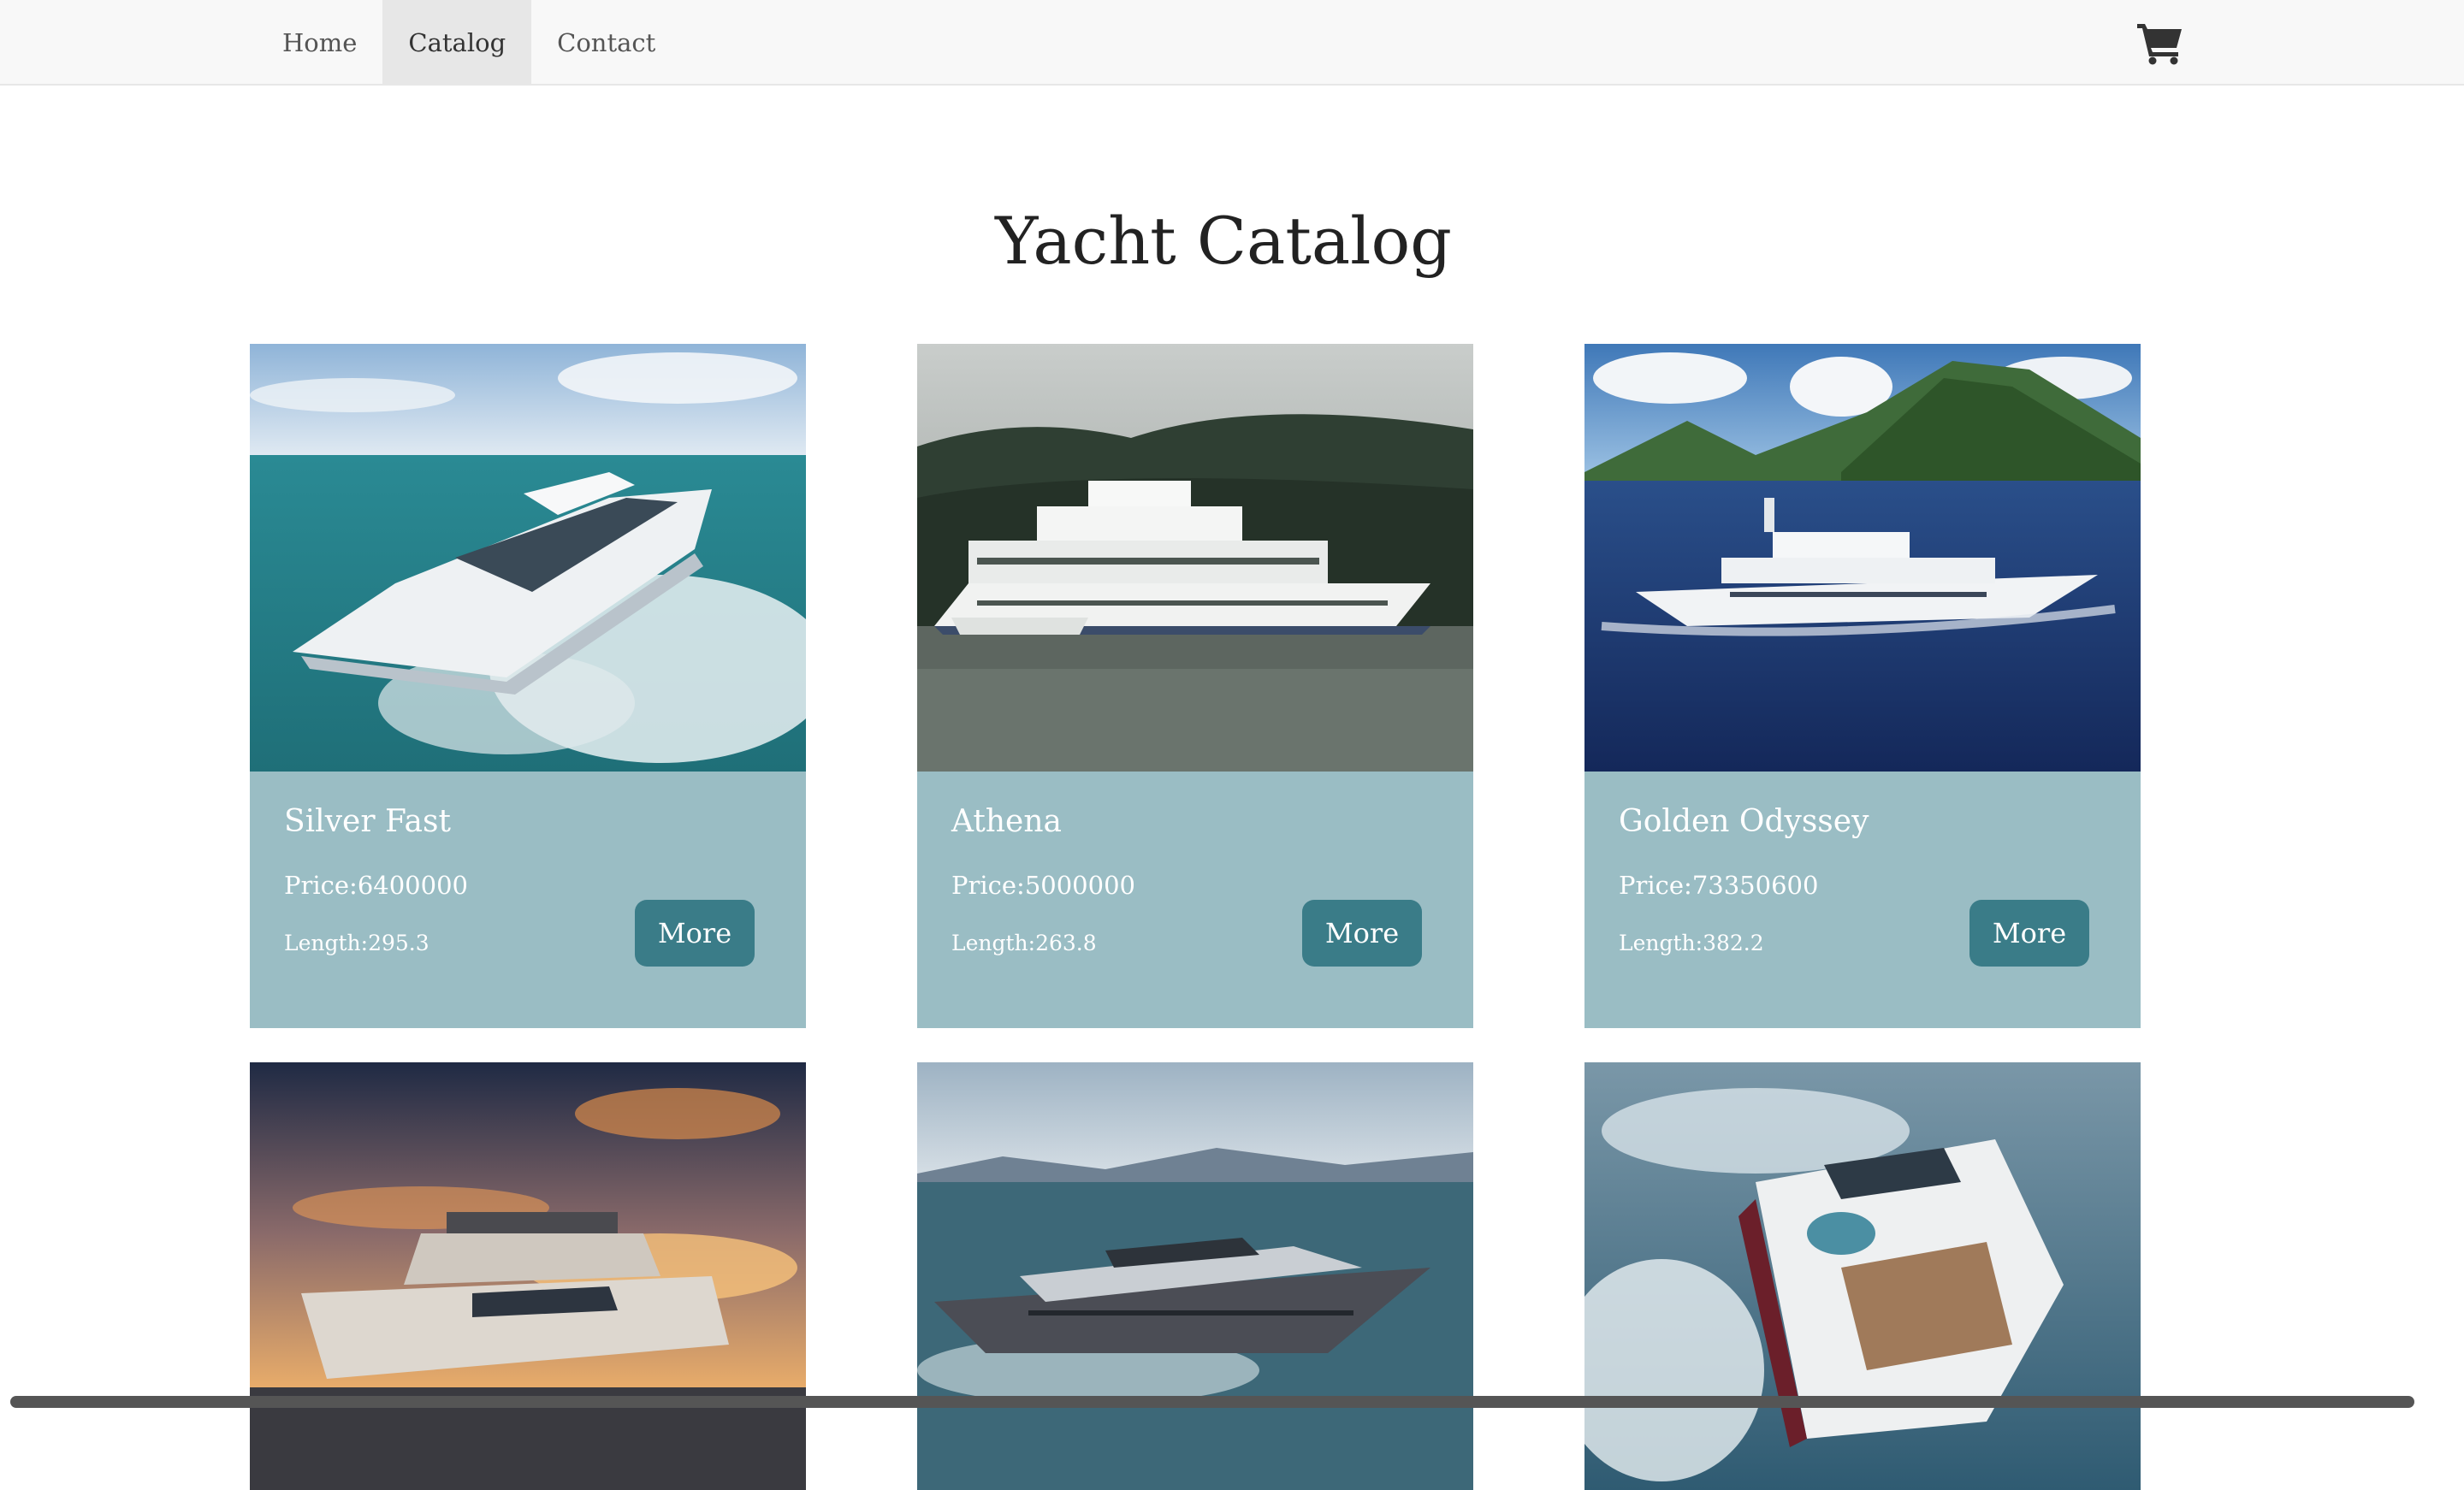 Image resolution: width=2464 pixels, height=1490 pixels. I want to click on top-navbar: Home Catalog Contact, so click(1232, 43).